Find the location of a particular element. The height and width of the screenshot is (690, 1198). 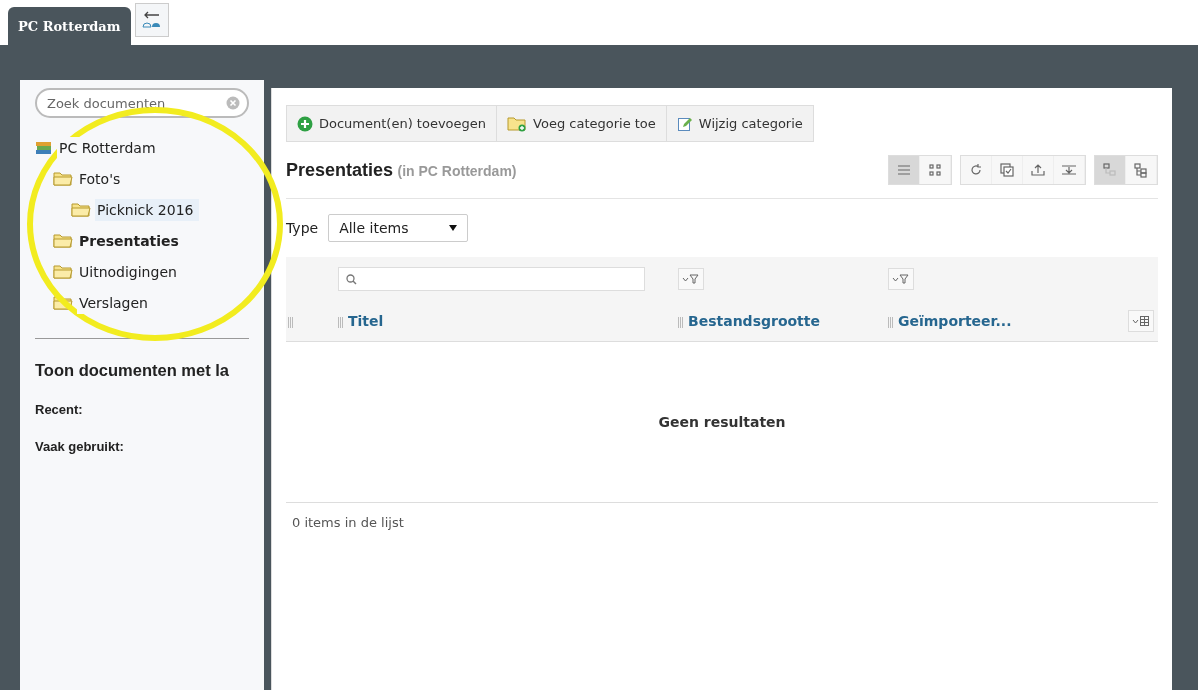

back-arrow-icon is located at coordinates (151, 20).